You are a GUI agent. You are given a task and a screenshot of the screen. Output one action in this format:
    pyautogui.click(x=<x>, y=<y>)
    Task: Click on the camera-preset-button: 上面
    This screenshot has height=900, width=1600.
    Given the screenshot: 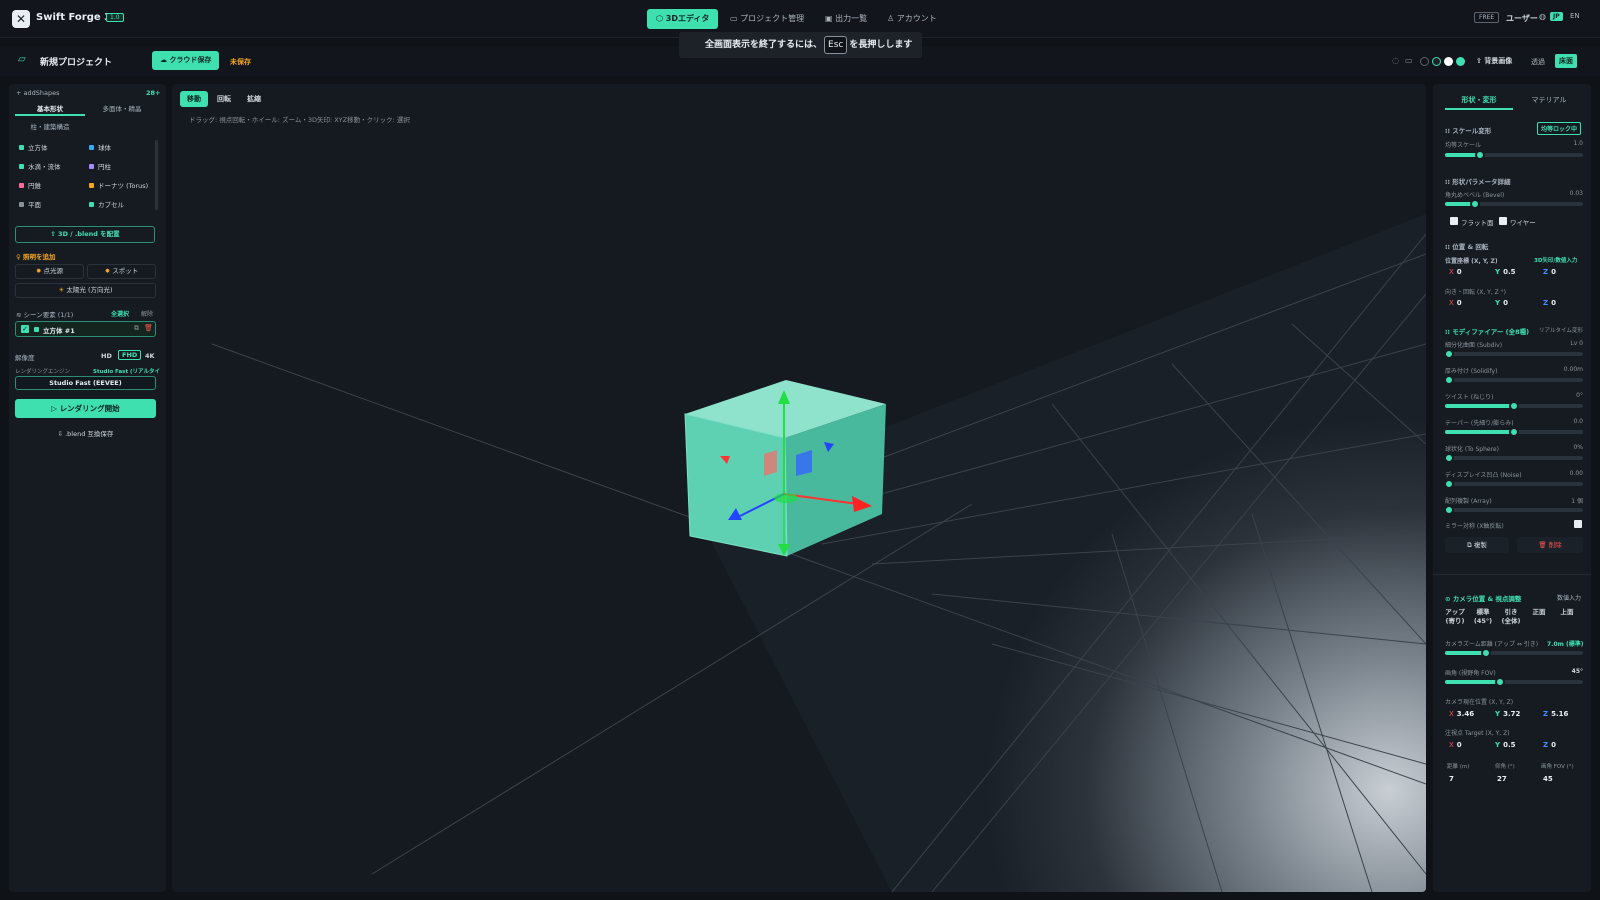 What is the action you would take?
    pyautogui.click(x=1567, y=612)
    